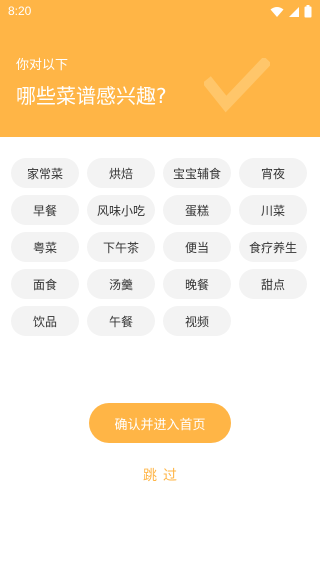 Image resolution: width=320 pixels, height=568 pixels. Describe the element at coordinates (121, 321) in the screenshot. I see `interest-tag: 午餐` at that location.